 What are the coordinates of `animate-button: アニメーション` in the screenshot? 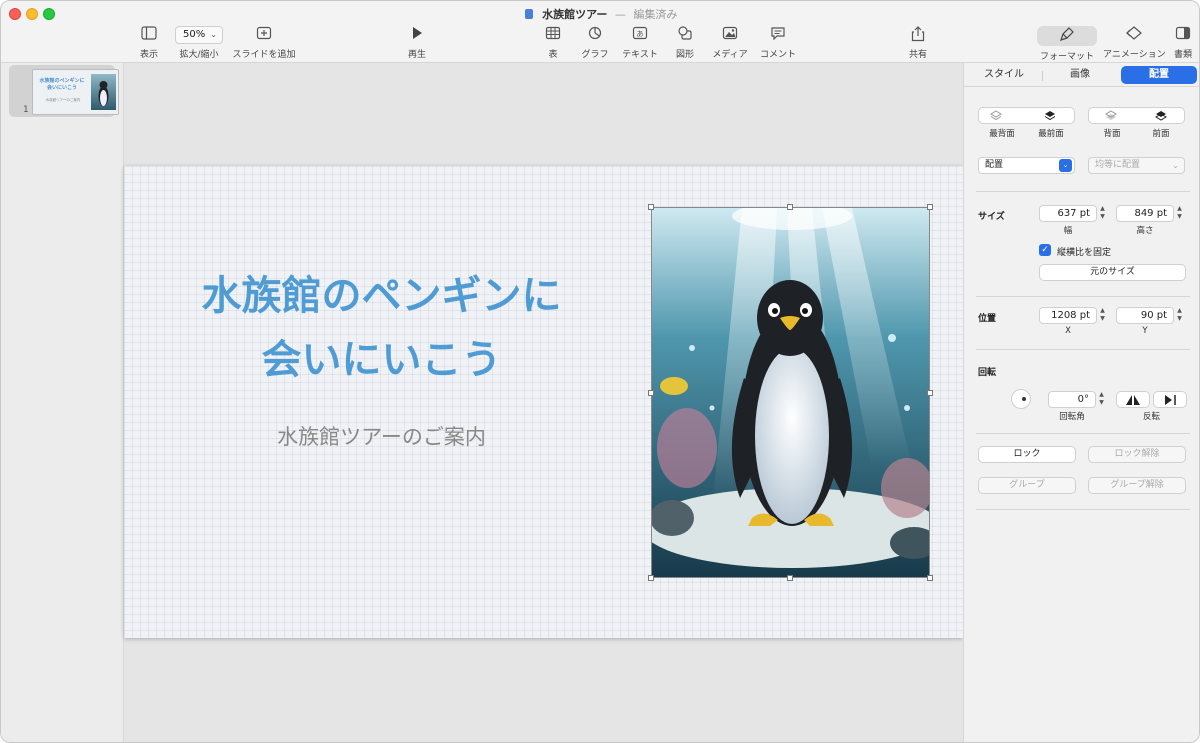 It's located at (1134, 43).